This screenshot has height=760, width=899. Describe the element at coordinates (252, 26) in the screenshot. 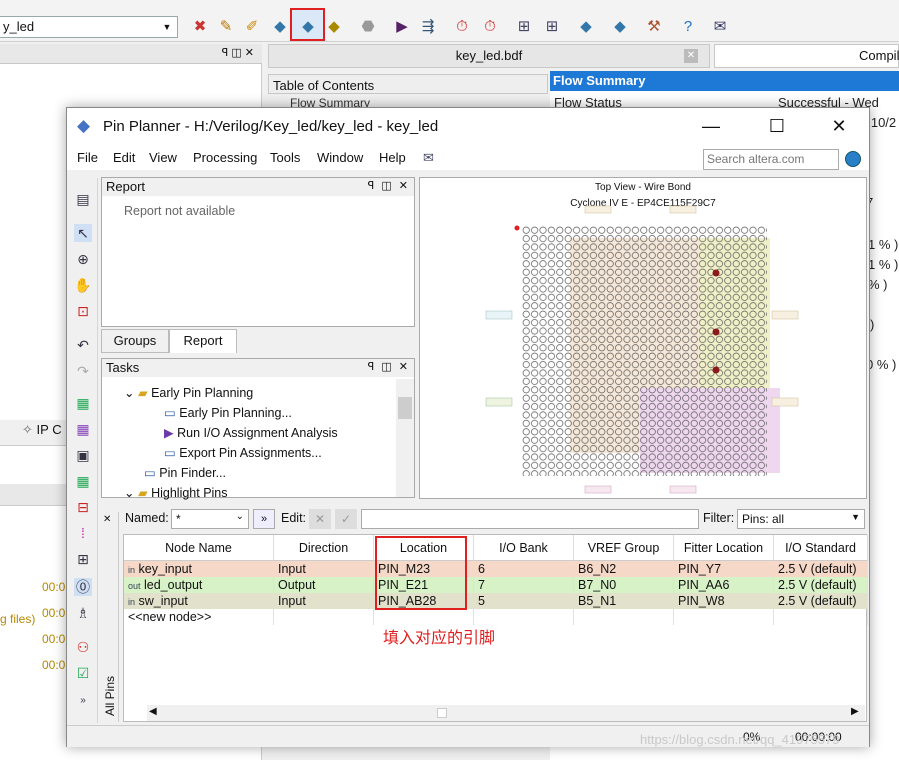

I see `brush-icon: ✐` at that location.